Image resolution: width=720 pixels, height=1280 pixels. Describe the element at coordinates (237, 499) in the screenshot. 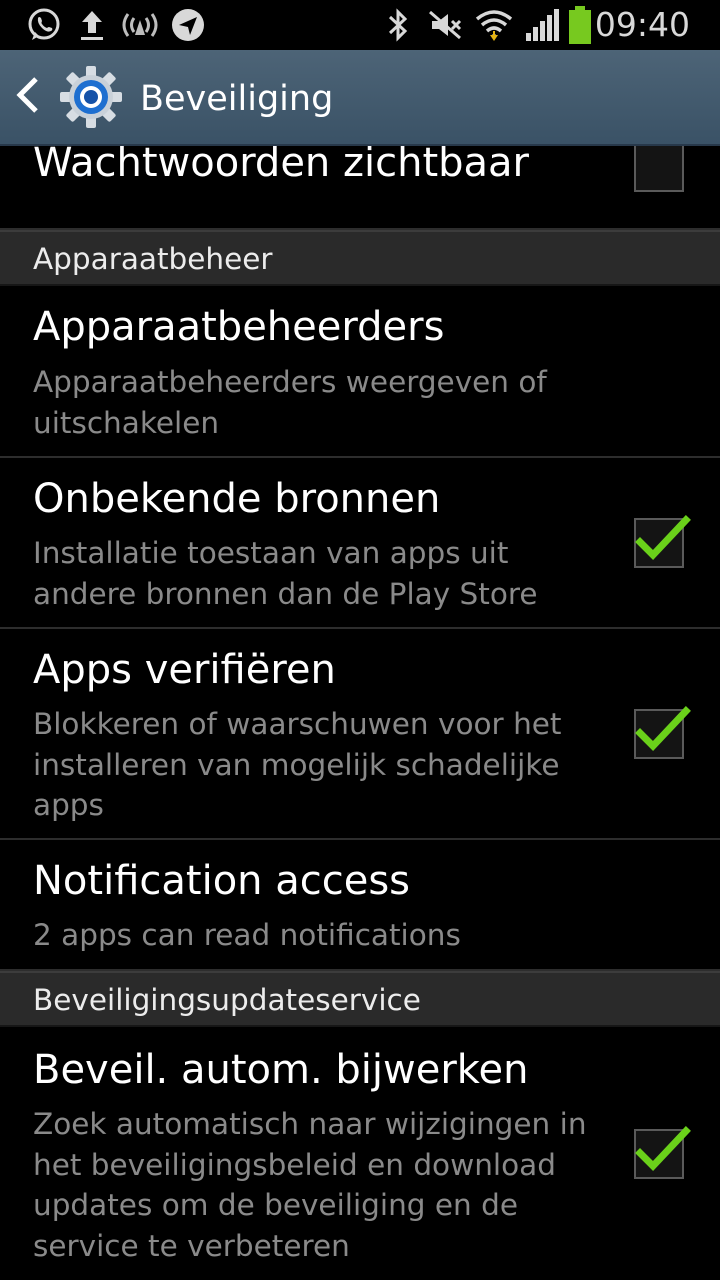

I see `pref-title: Onbekende bronnen` at that location.